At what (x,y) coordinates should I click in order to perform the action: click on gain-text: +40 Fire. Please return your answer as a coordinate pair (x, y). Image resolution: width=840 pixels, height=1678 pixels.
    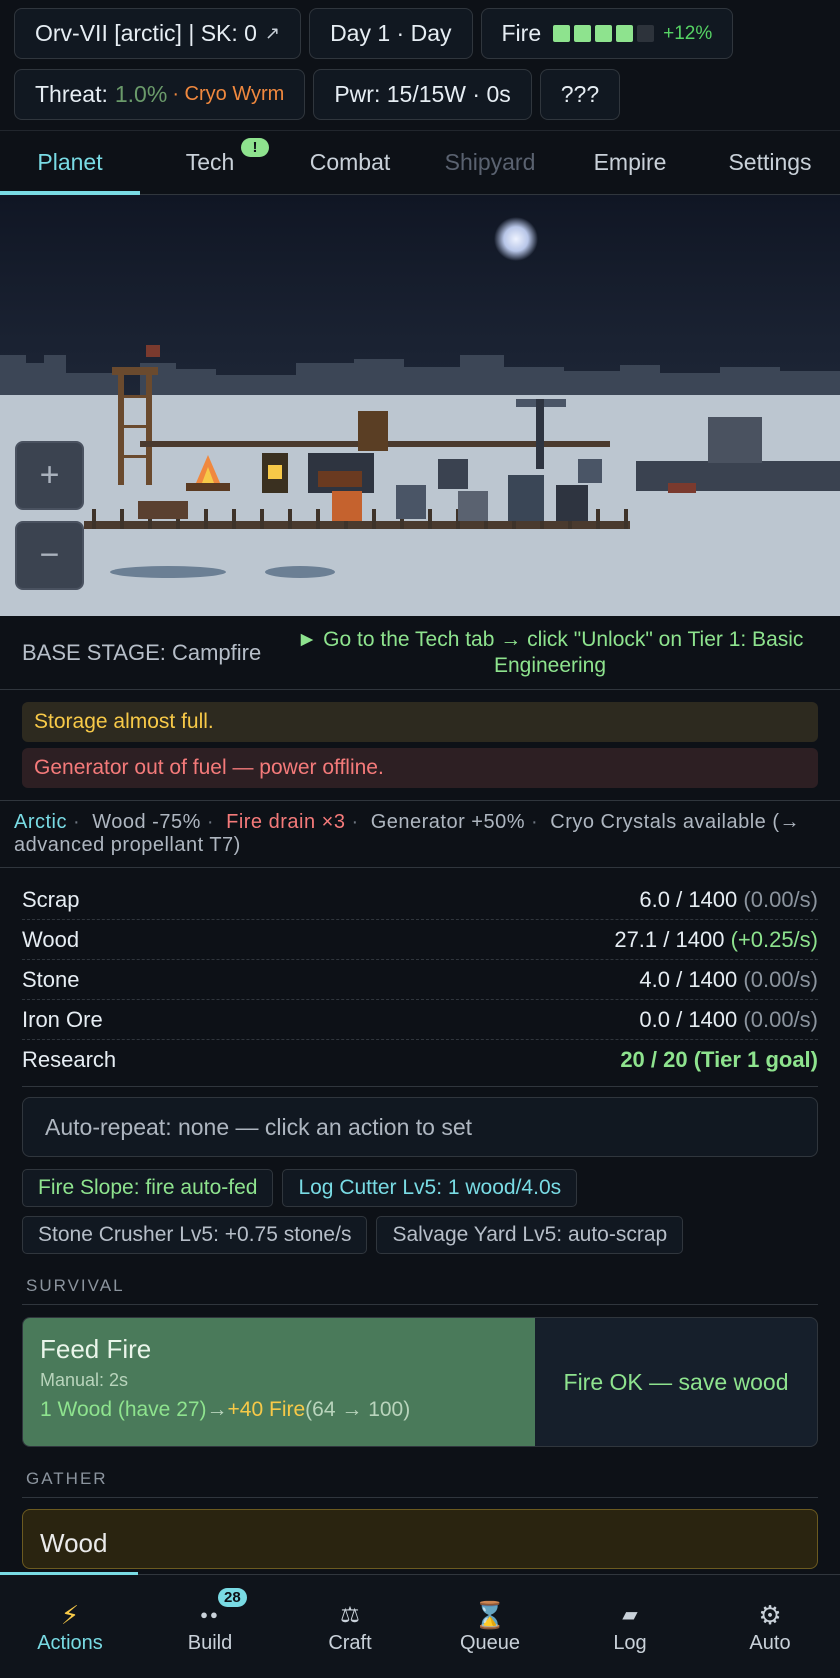
    Looking at the image, I should click on (266, 1409).